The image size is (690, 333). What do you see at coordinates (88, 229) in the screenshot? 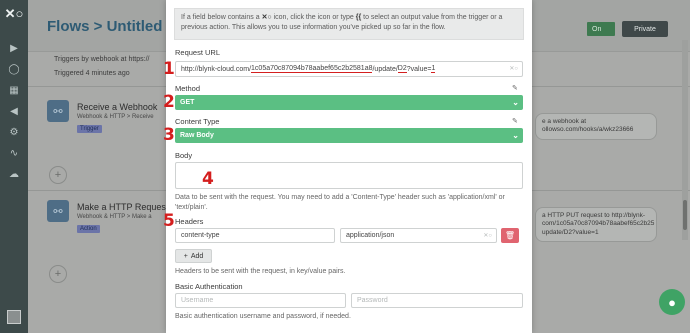
I see `action-badge: Action` at bounding box center [88, 229].